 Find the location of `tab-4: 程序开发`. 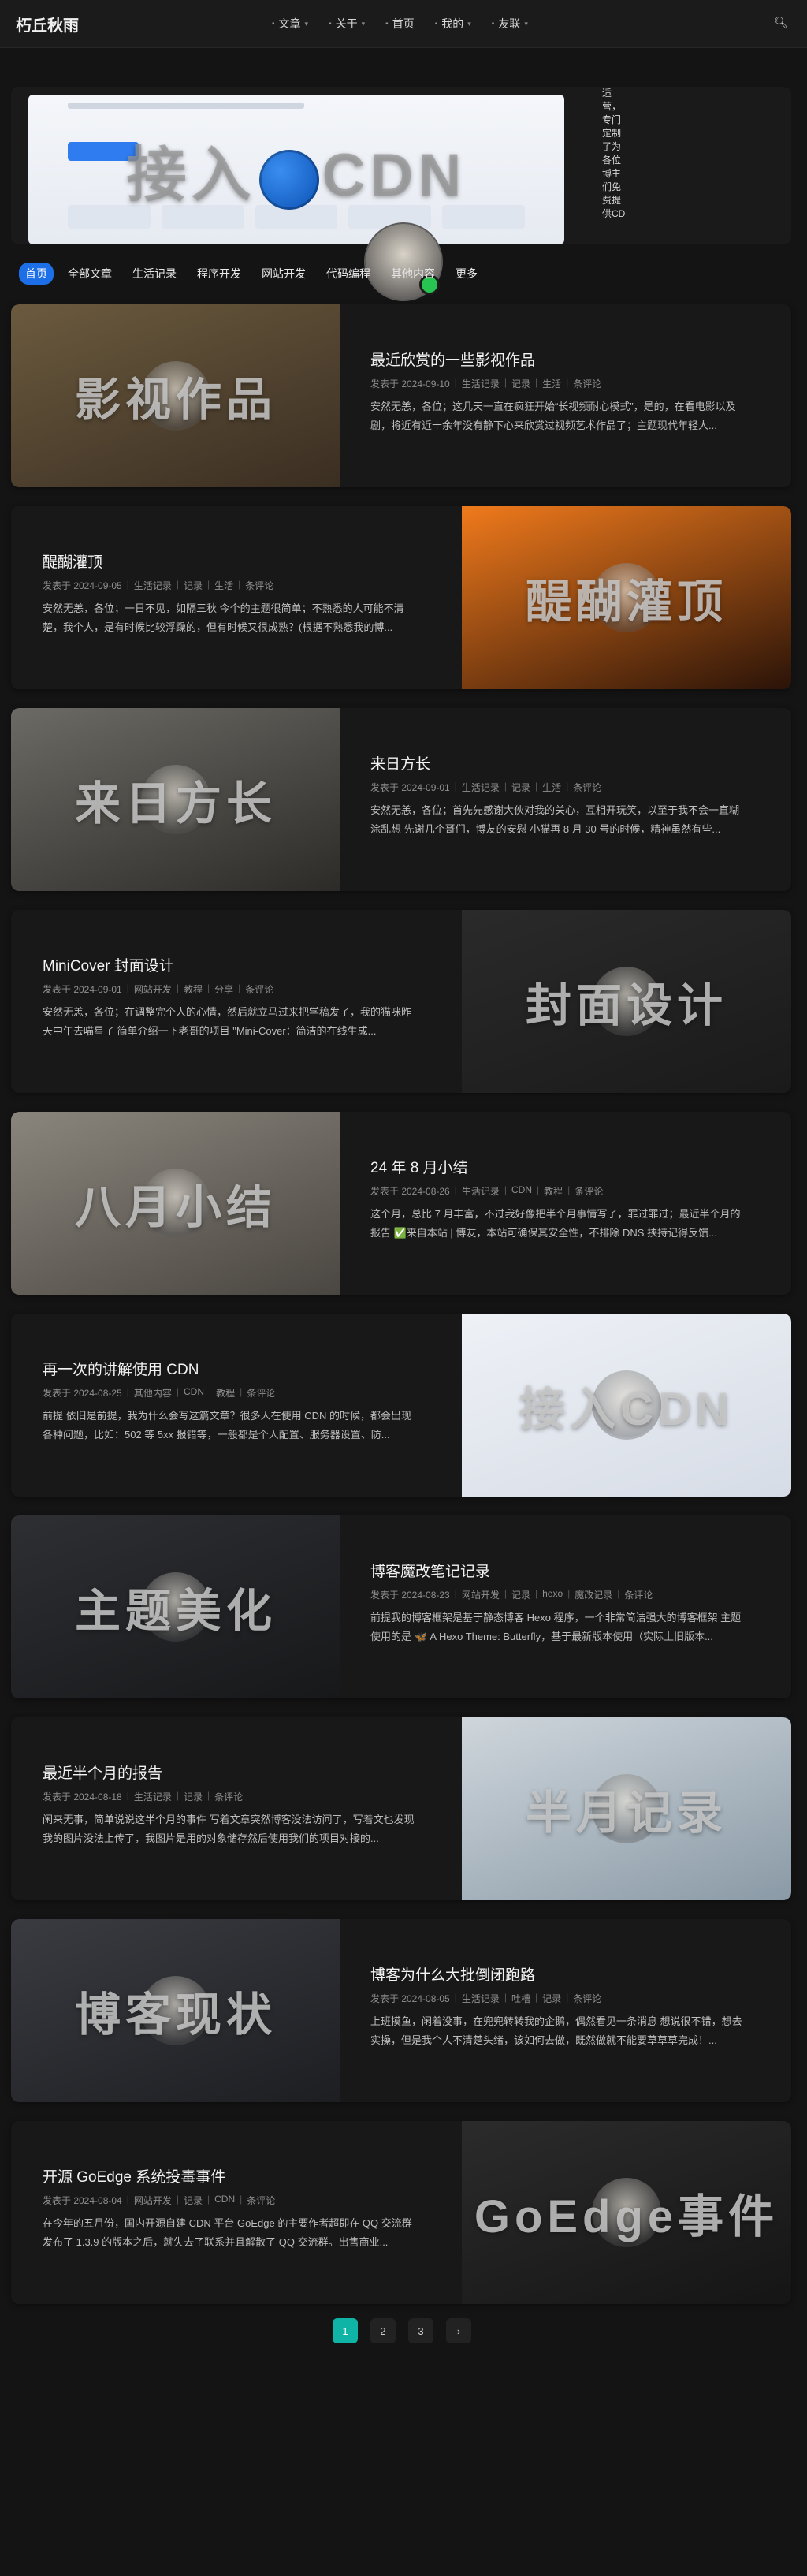

tab-4: 程序开发 is located at coordinates (219, 274).